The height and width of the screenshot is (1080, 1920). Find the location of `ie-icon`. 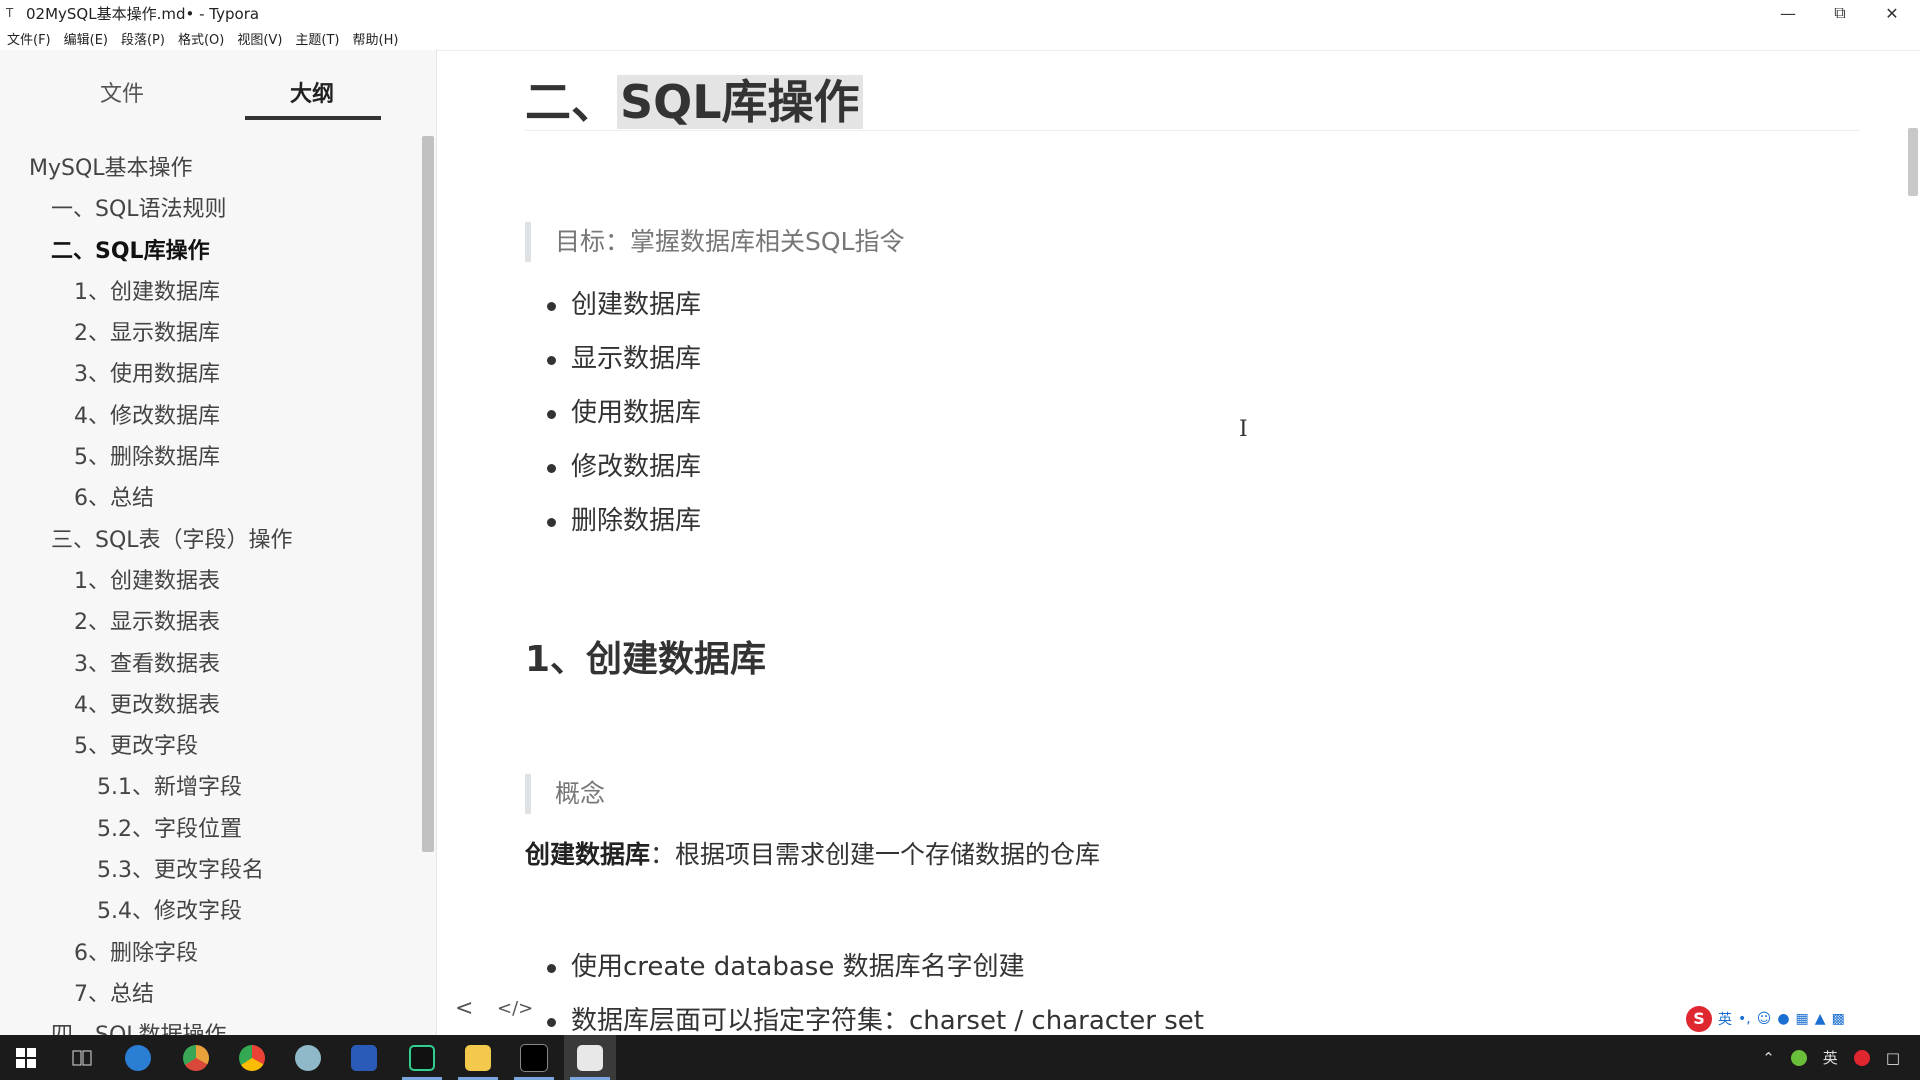

ie-icon is located at coordinates (138, 1057).